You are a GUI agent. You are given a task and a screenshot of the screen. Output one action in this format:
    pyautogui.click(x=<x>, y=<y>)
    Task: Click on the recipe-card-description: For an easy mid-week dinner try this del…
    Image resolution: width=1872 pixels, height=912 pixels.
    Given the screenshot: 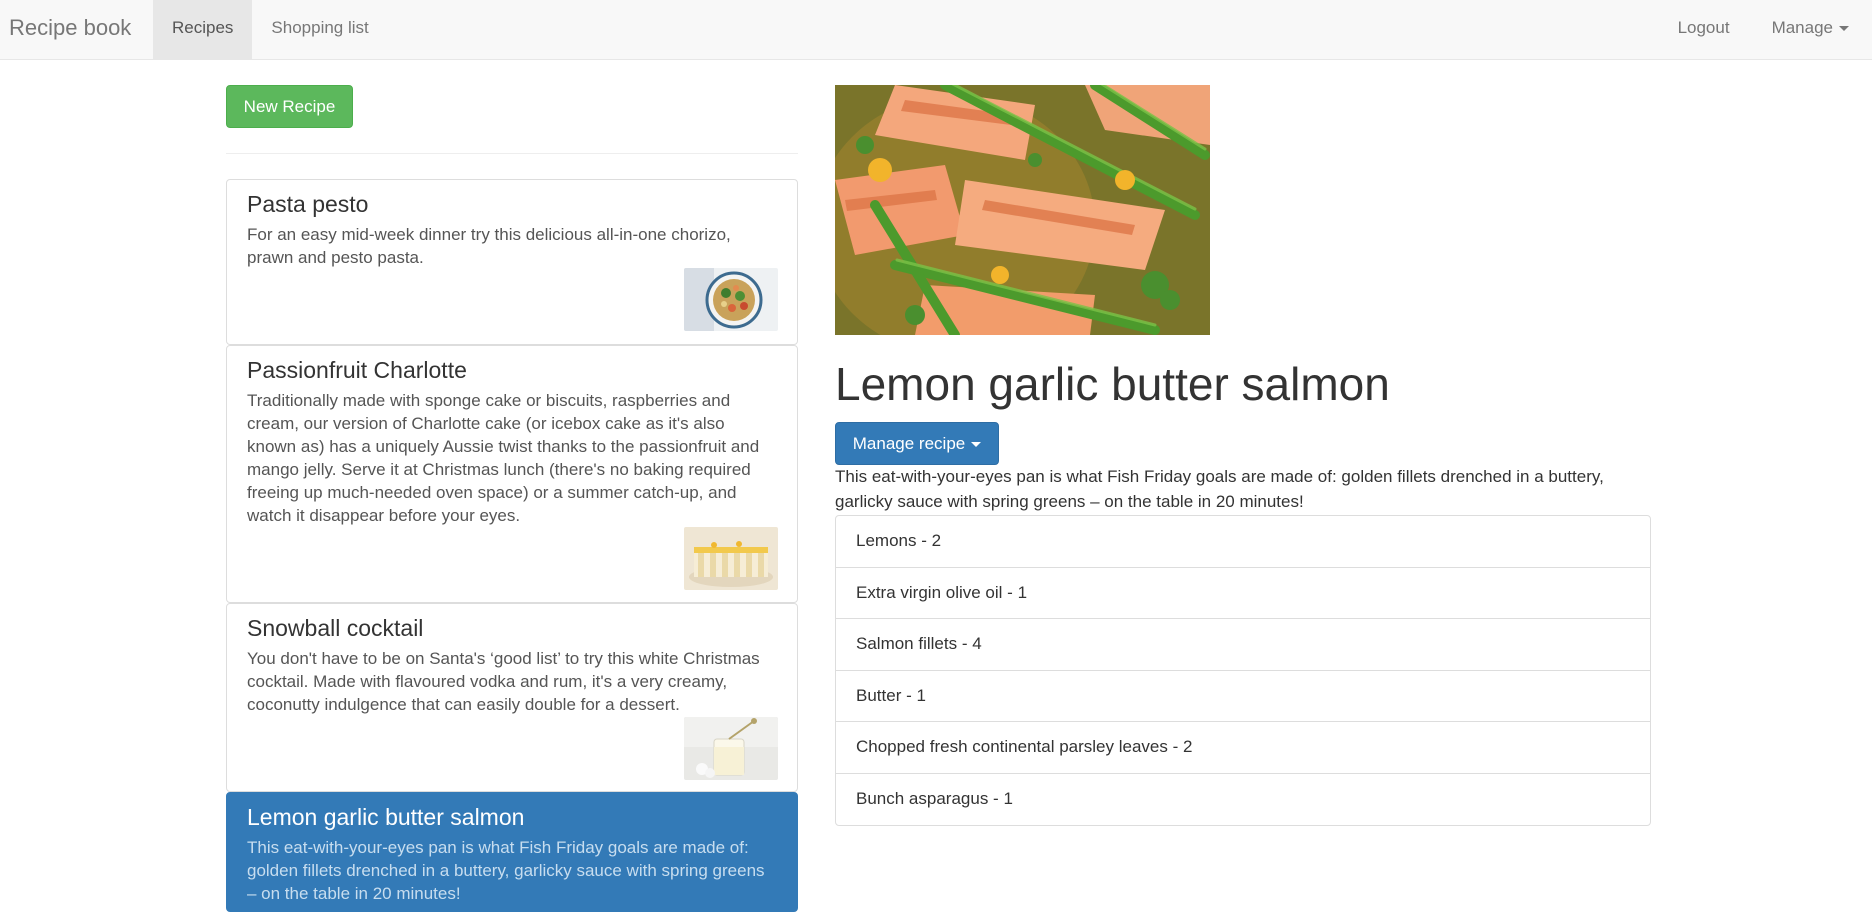 What is the action you would take?
    pyautogui.click(x=489, y=246)
    